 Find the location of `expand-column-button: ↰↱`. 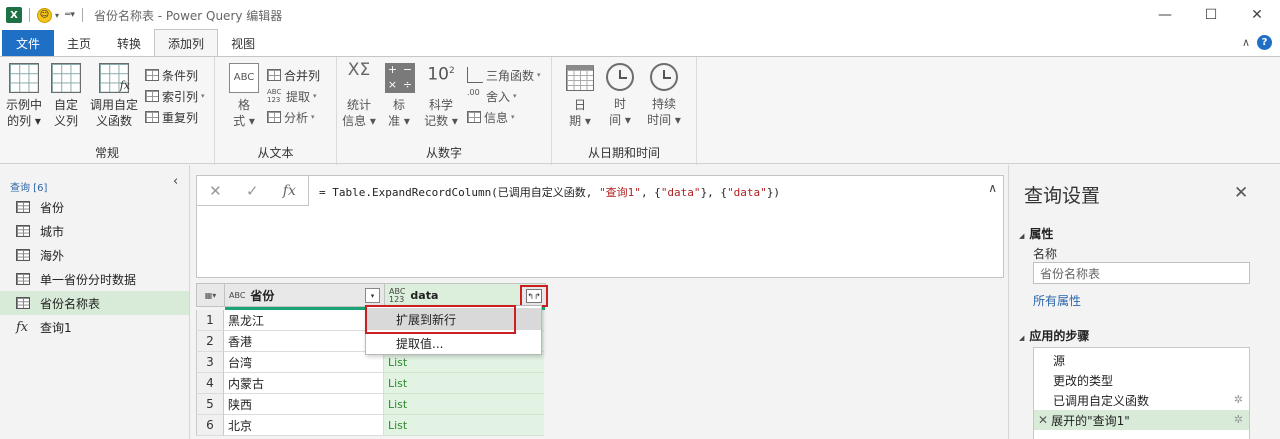

expand-column-button: ↰↱ is located at coordinates (534, 296).